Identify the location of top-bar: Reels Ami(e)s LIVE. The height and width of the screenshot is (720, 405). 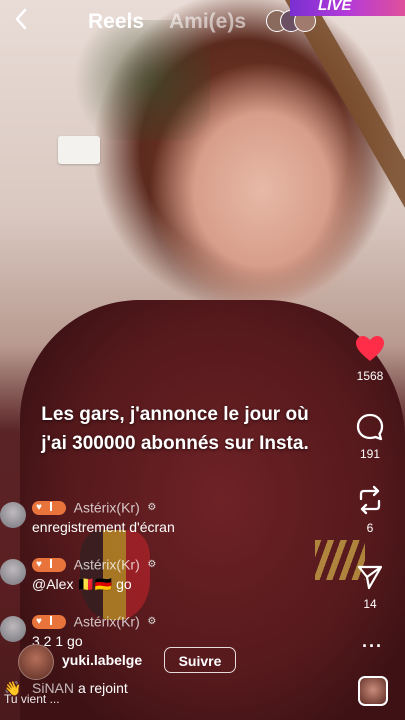
(202, 23).